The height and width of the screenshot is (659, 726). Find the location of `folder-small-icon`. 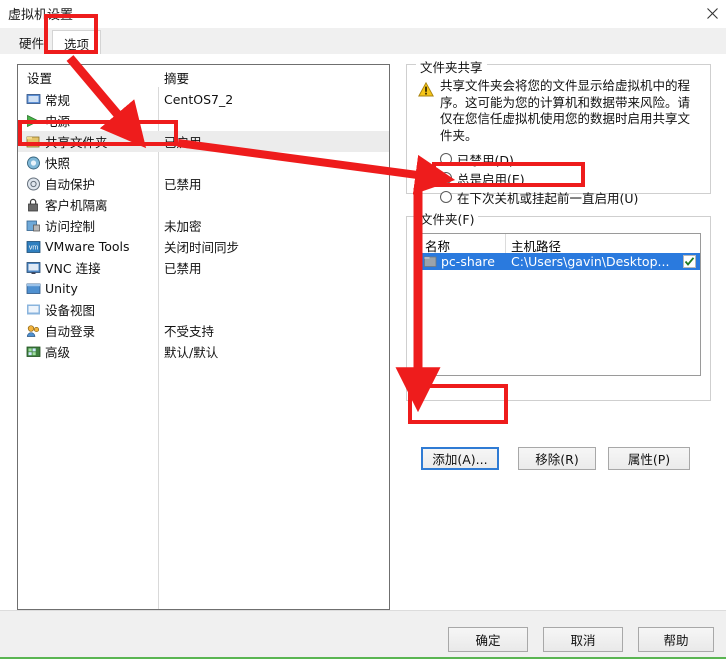

folder-small-icon is located at coordinates (430, 261).